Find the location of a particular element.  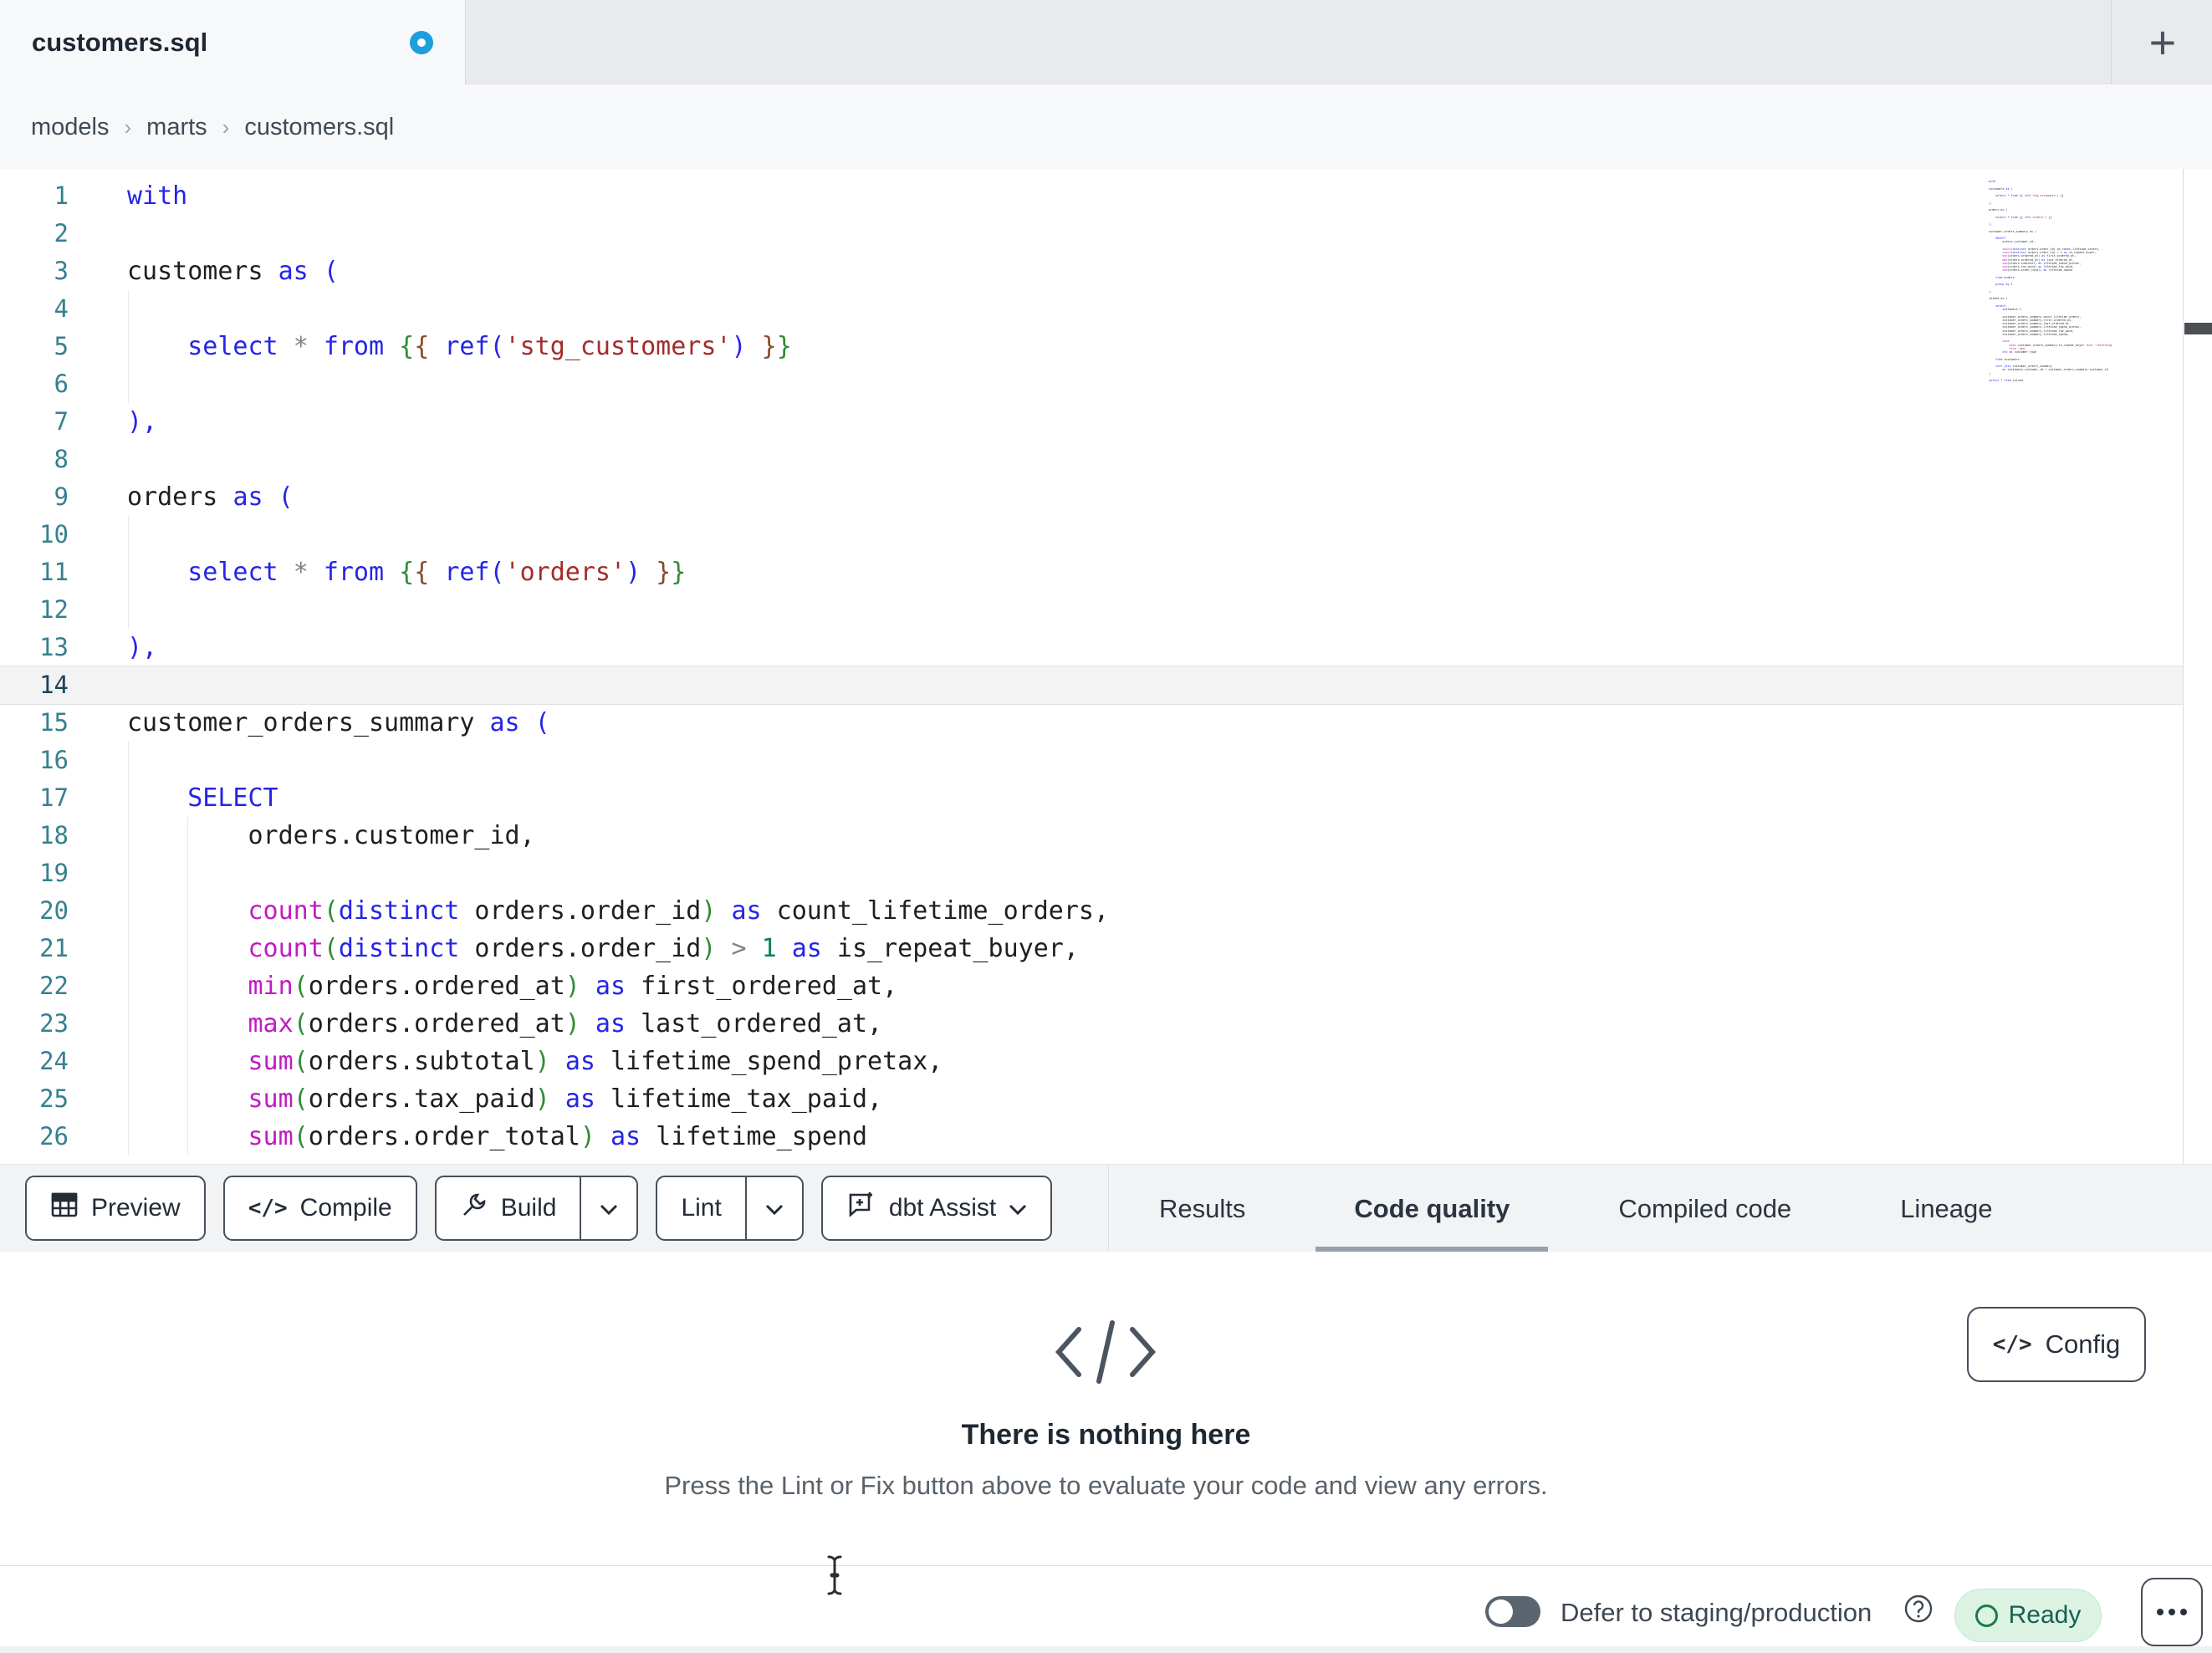

status-badge-ready: Ready is located at coordinates (2028, 1615).